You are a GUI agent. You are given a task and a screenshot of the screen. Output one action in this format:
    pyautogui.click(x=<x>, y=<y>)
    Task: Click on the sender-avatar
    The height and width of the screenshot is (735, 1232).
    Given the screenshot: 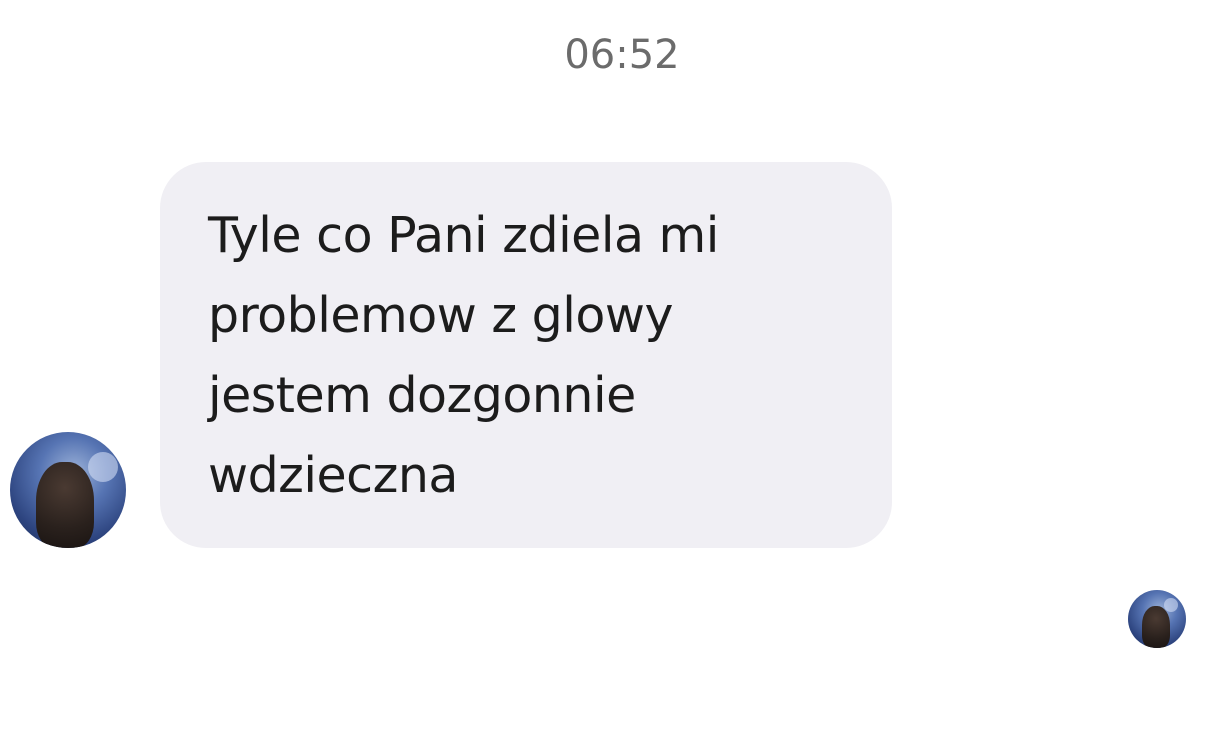 What is the action you would take?
    pyautogui.click(x=68, y=490)
    